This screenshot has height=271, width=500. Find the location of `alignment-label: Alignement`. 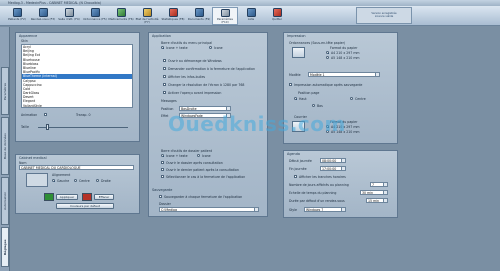

alignment-label: Alignement is located at coordinates (61, 175).